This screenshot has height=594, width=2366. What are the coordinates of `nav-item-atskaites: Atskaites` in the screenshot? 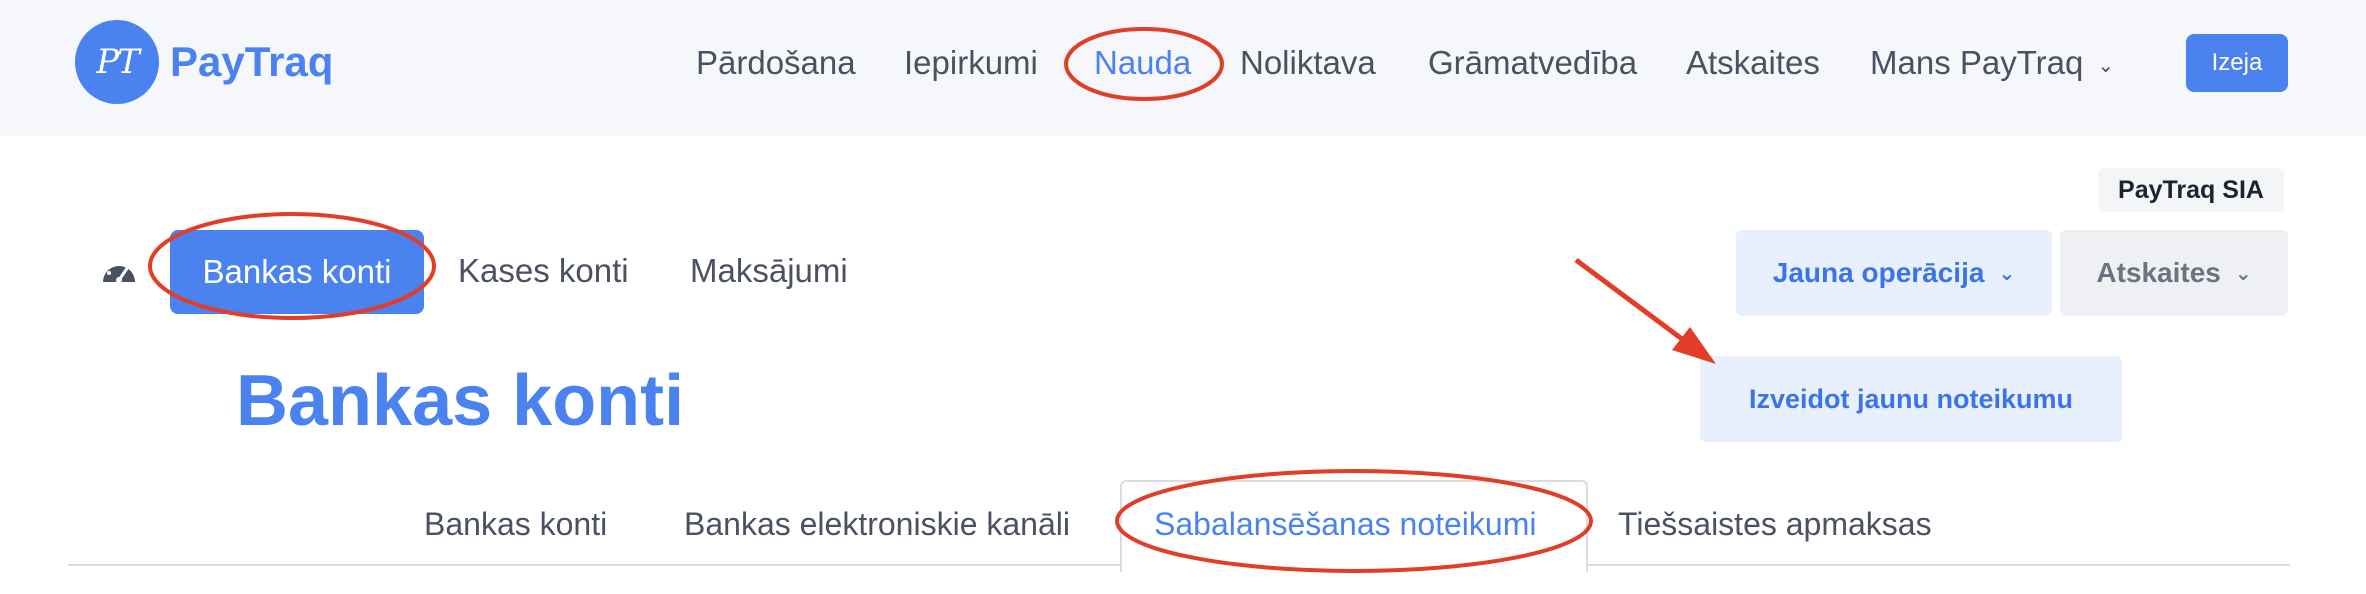 It's located at (1753, 63).